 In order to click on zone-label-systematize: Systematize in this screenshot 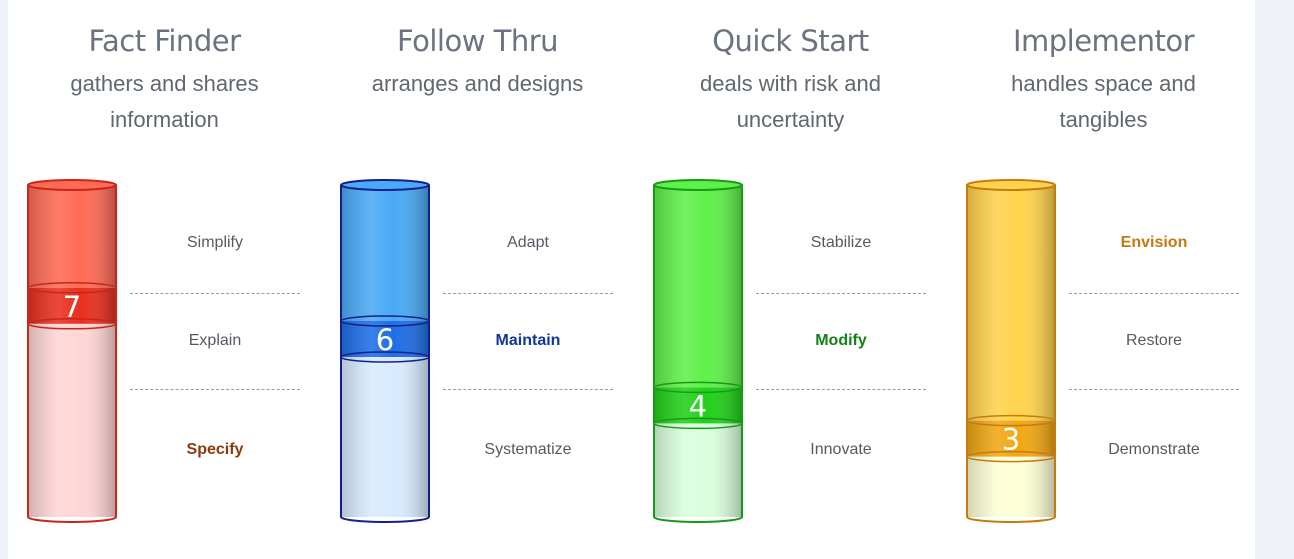, I will do `click(528, 449)`.